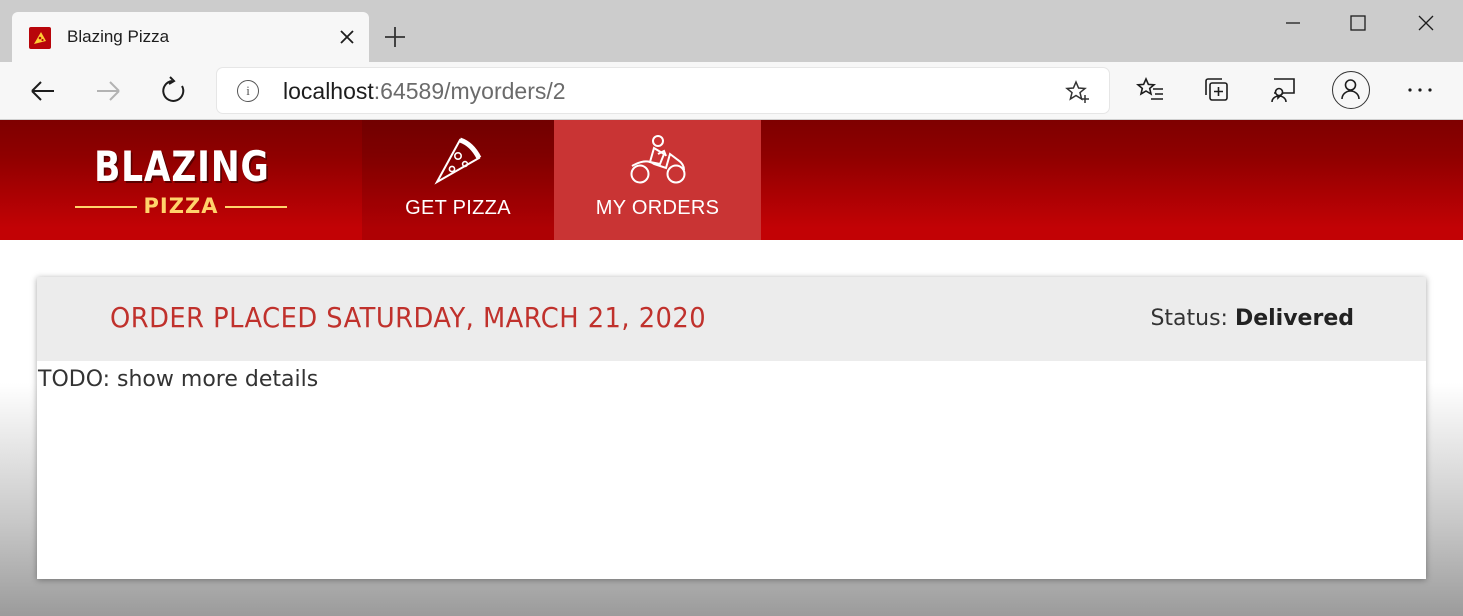 Image resolution: width=1463 pixels, height=616 pixels. I want to click on tab-title: Blazing Pizza, so click(118, 36).